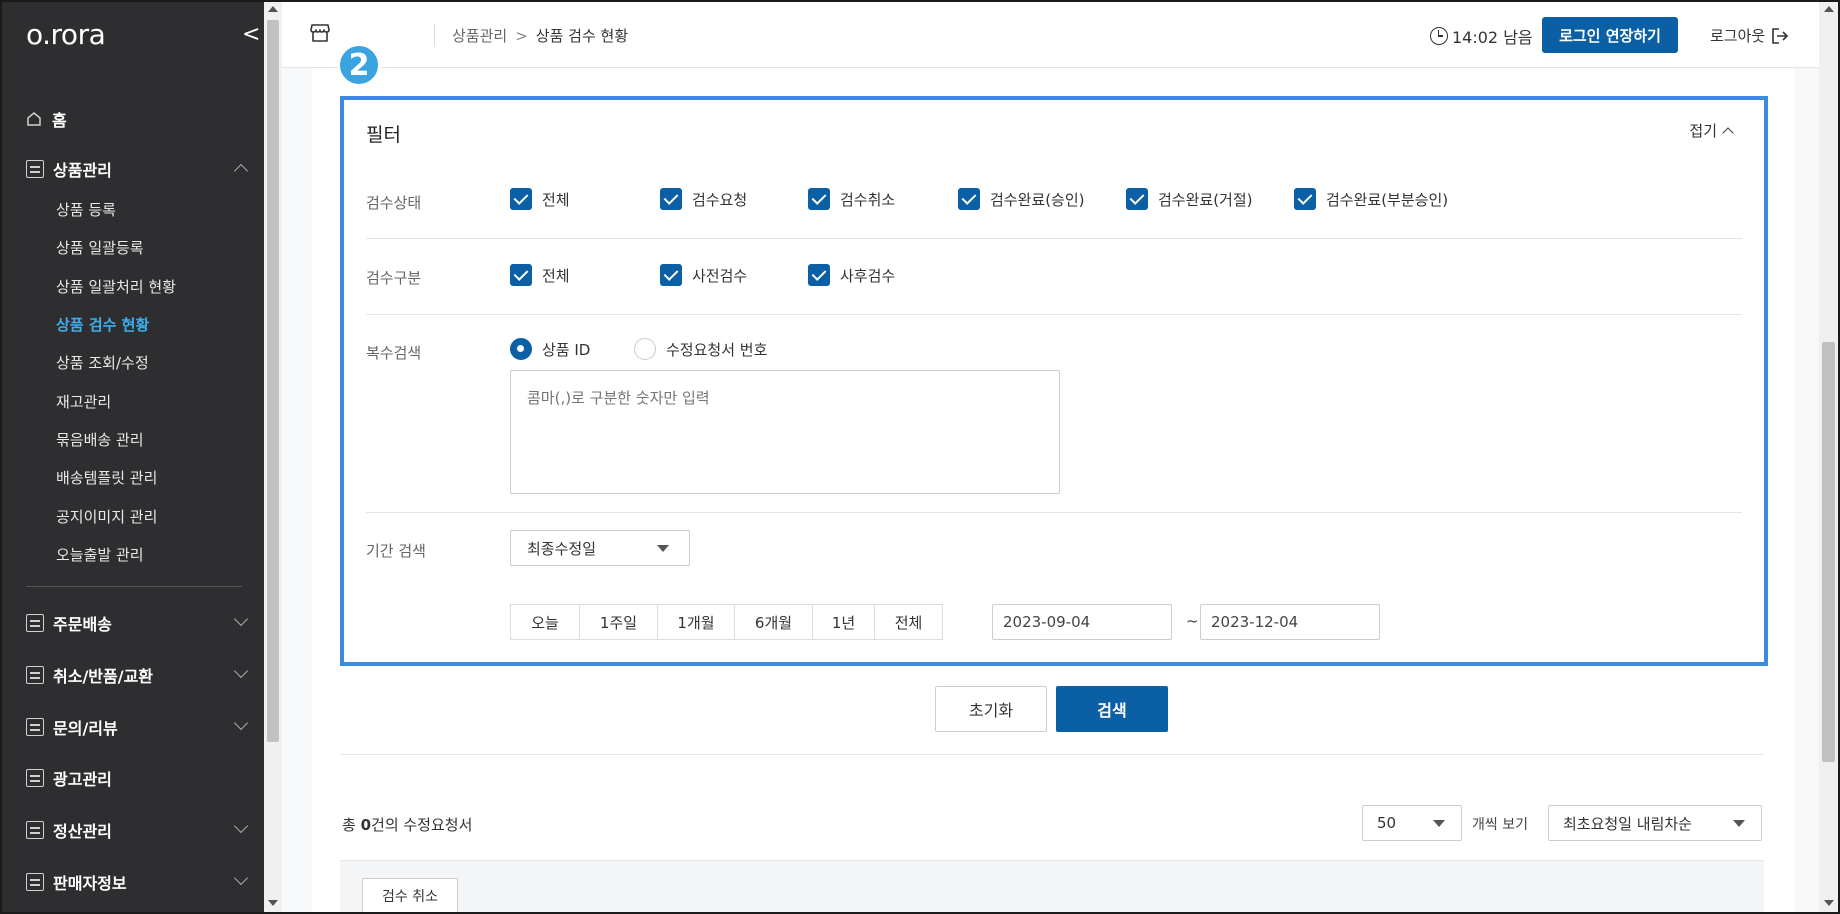 This screenshot has width=1840, height=914. Describe the element at coordinates (410, 895) in the screenshot. I see `cancel-inspection-button: 검수 취소` at that location.